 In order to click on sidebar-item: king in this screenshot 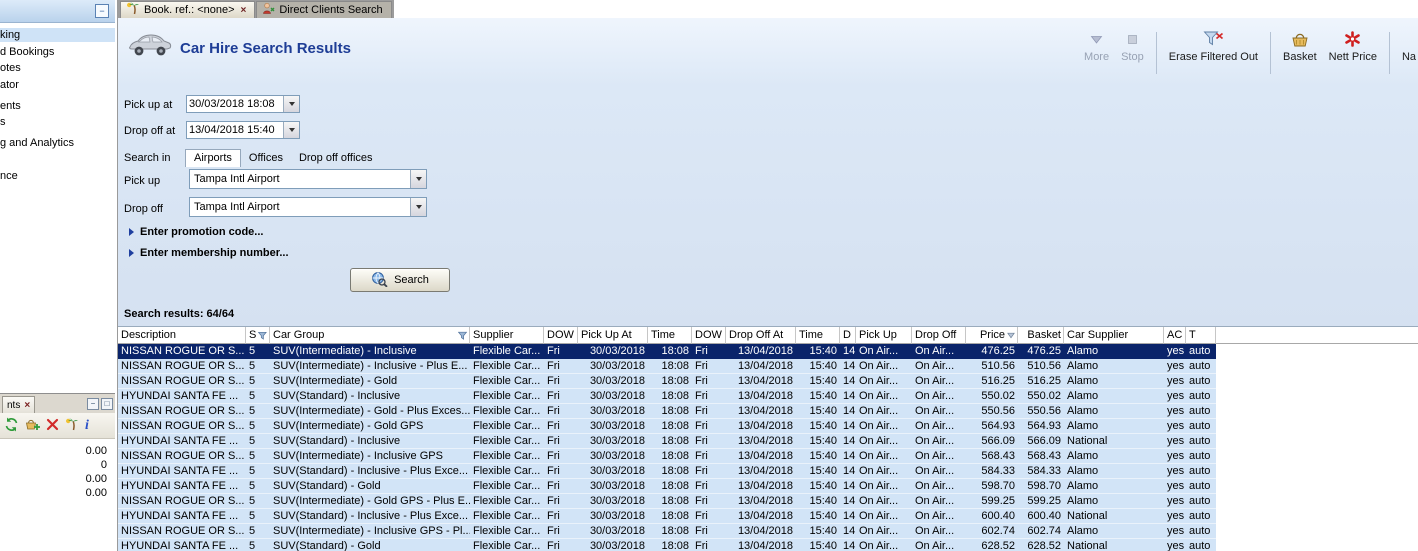, I will do `click(57, 35)`.